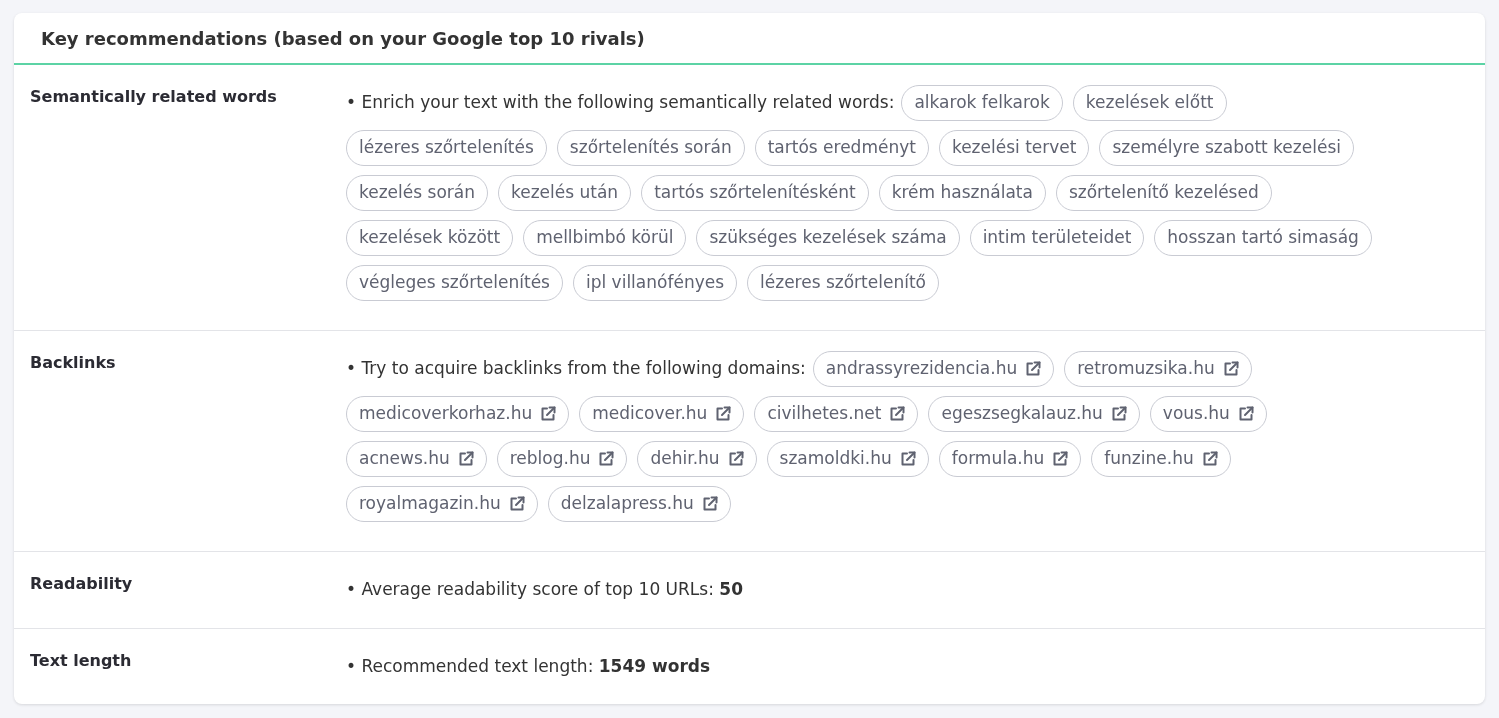 The image size is (1499, 718). What do you see at coordinates (576, 369) in the screenshot?
I see `intro-text: • Try to acquire backlinks from the following domains:` at bounding box center [576, 369].